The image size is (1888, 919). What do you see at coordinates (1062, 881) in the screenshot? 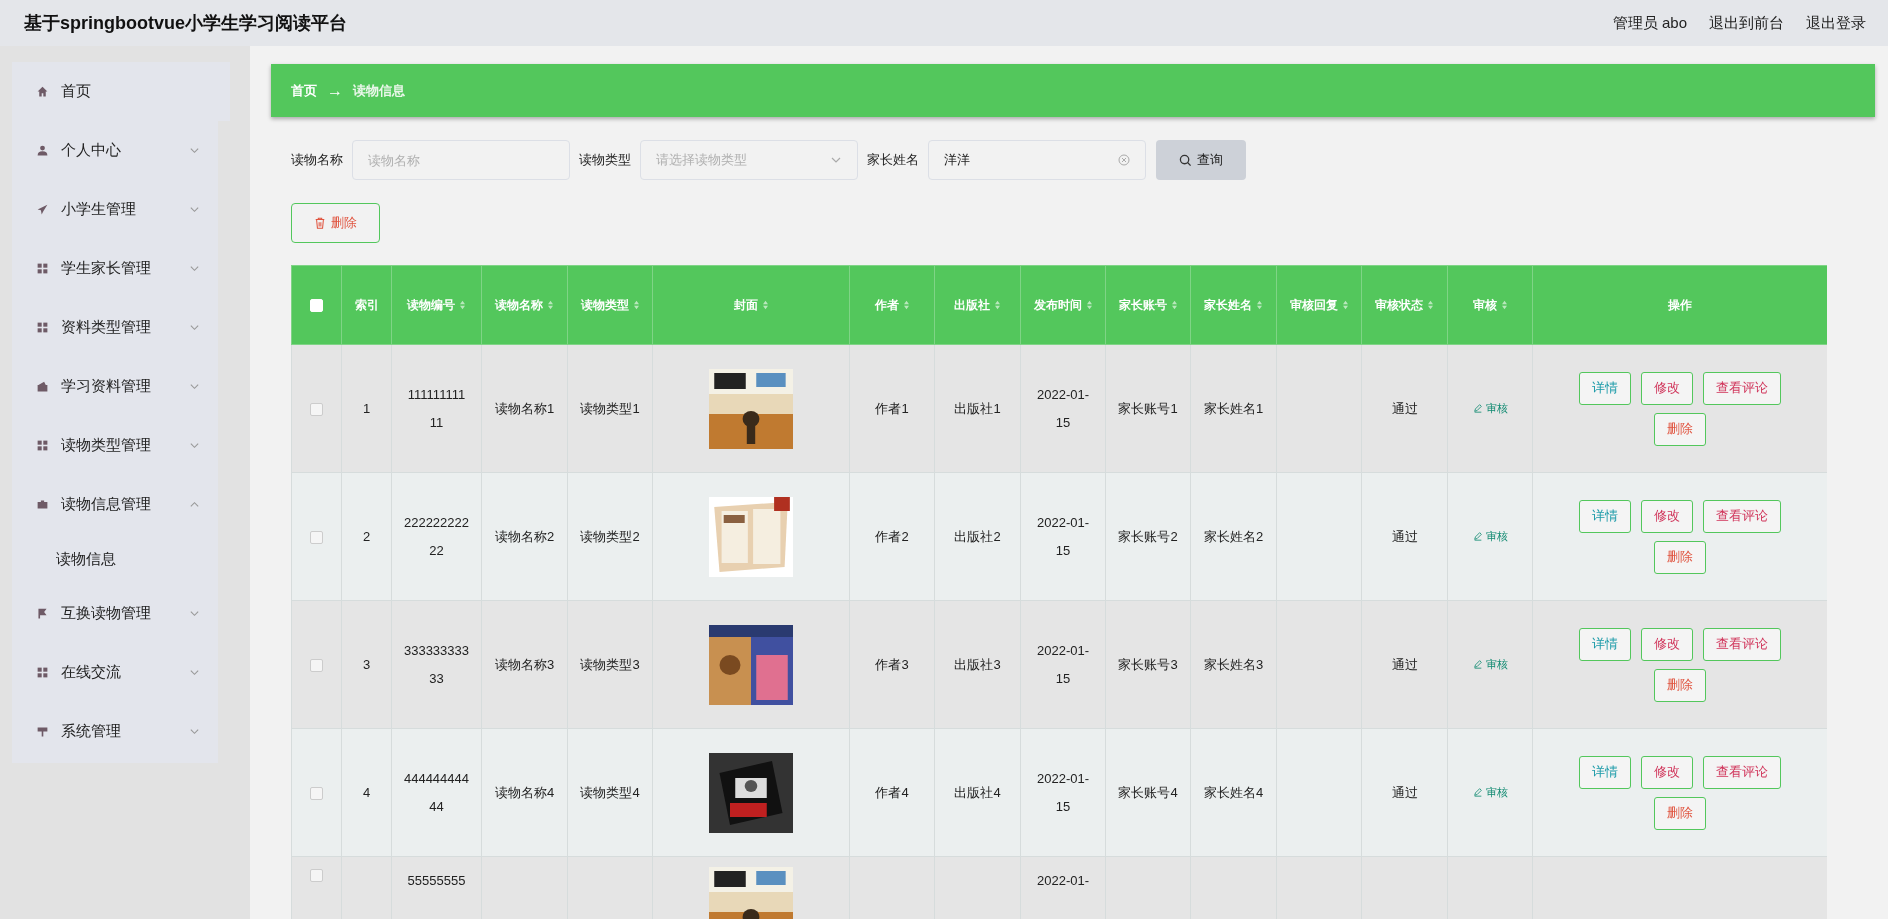
I see `table-cell-text: 2022-01-` at bounding box center [1062, 881].